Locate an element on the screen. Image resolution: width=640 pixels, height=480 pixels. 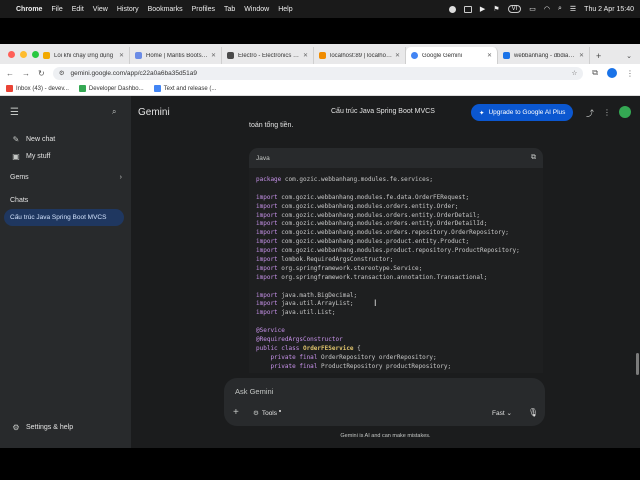
tab-4-active: Google Gemini ✕ is located at coordinates (452, 55).